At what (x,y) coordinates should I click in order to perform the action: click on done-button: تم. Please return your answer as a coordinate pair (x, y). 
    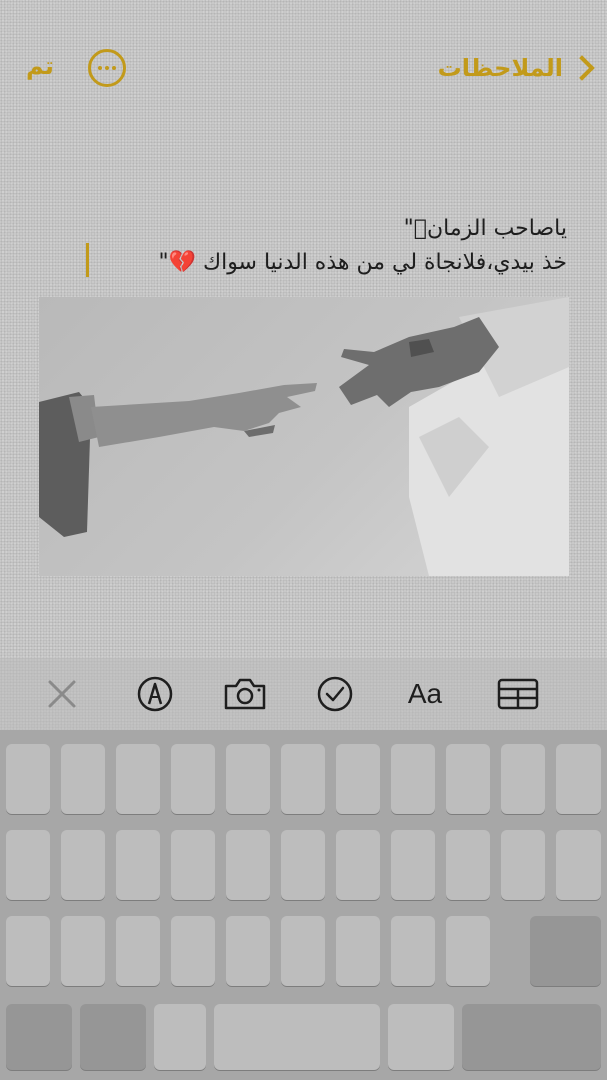
    Looking at the image, I should click on (40, 66).